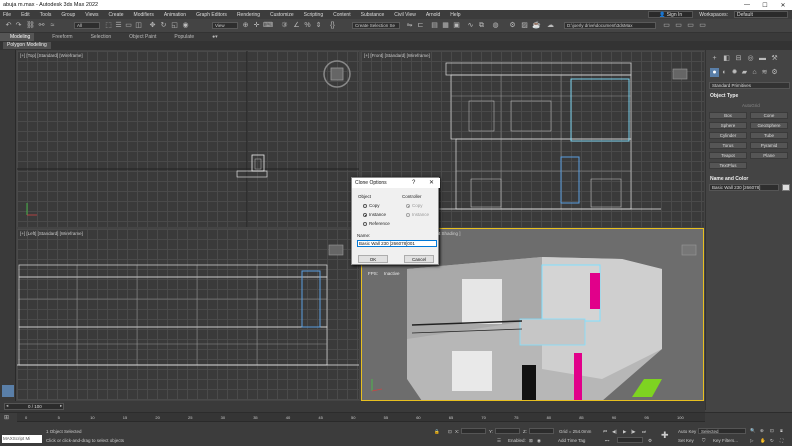  Describe the element at coordinates (445, 25) in the screenshot. I see `layer-explorer-icon: ▦` at that location.